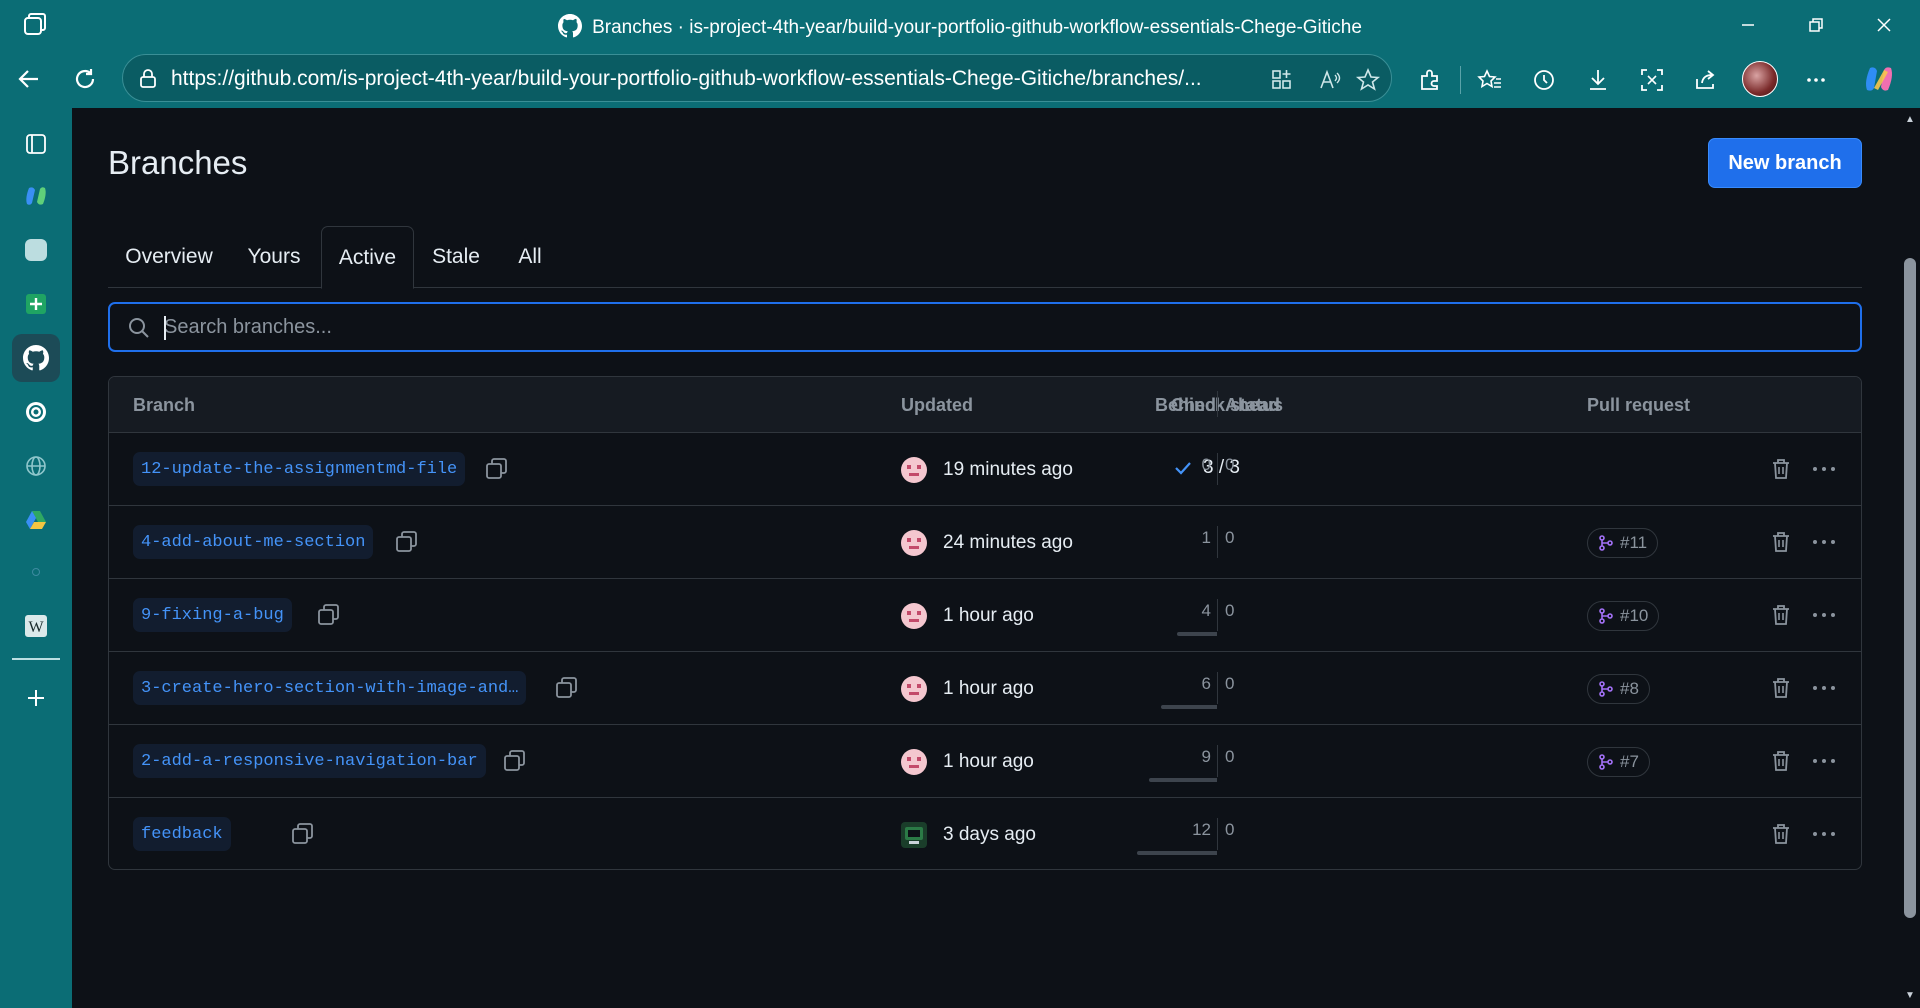  What do you see at coordinates (36, 626) in the screenshot?
I see `sidebar-wikipedia: W` at bounding box center [36, 626].